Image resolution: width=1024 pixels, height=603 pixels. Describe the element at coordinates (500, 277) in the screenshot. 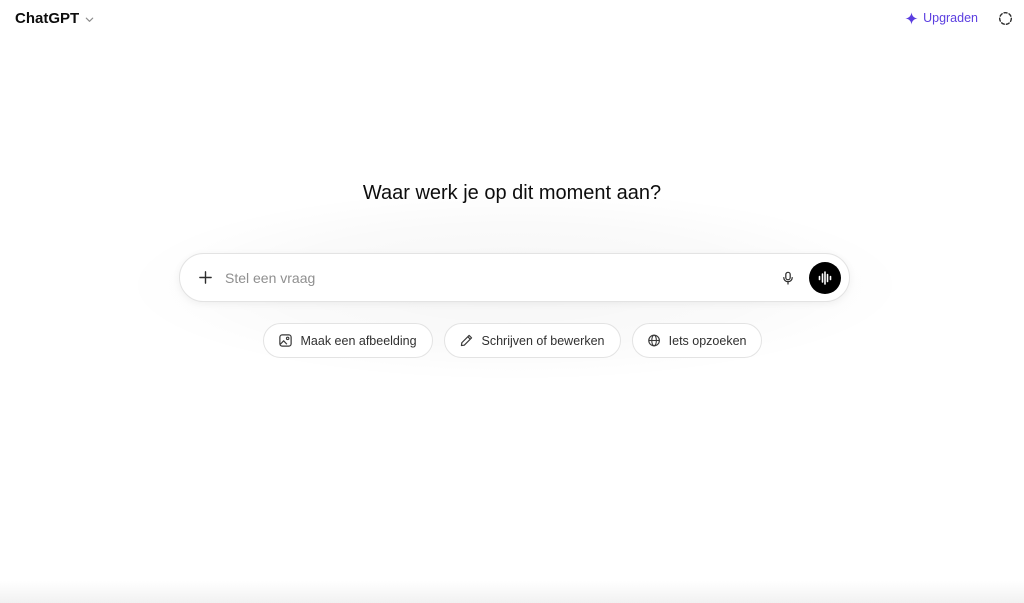

I see `prompt-input` at that location.